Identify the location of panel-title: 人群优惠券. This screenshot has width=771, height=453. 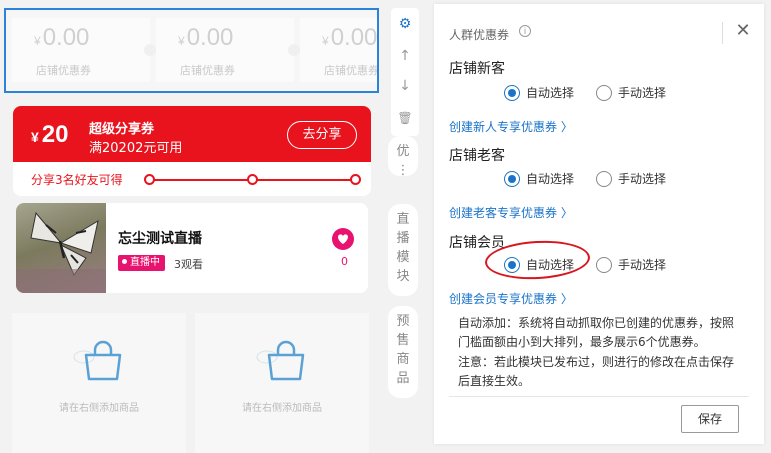
(479, 35).